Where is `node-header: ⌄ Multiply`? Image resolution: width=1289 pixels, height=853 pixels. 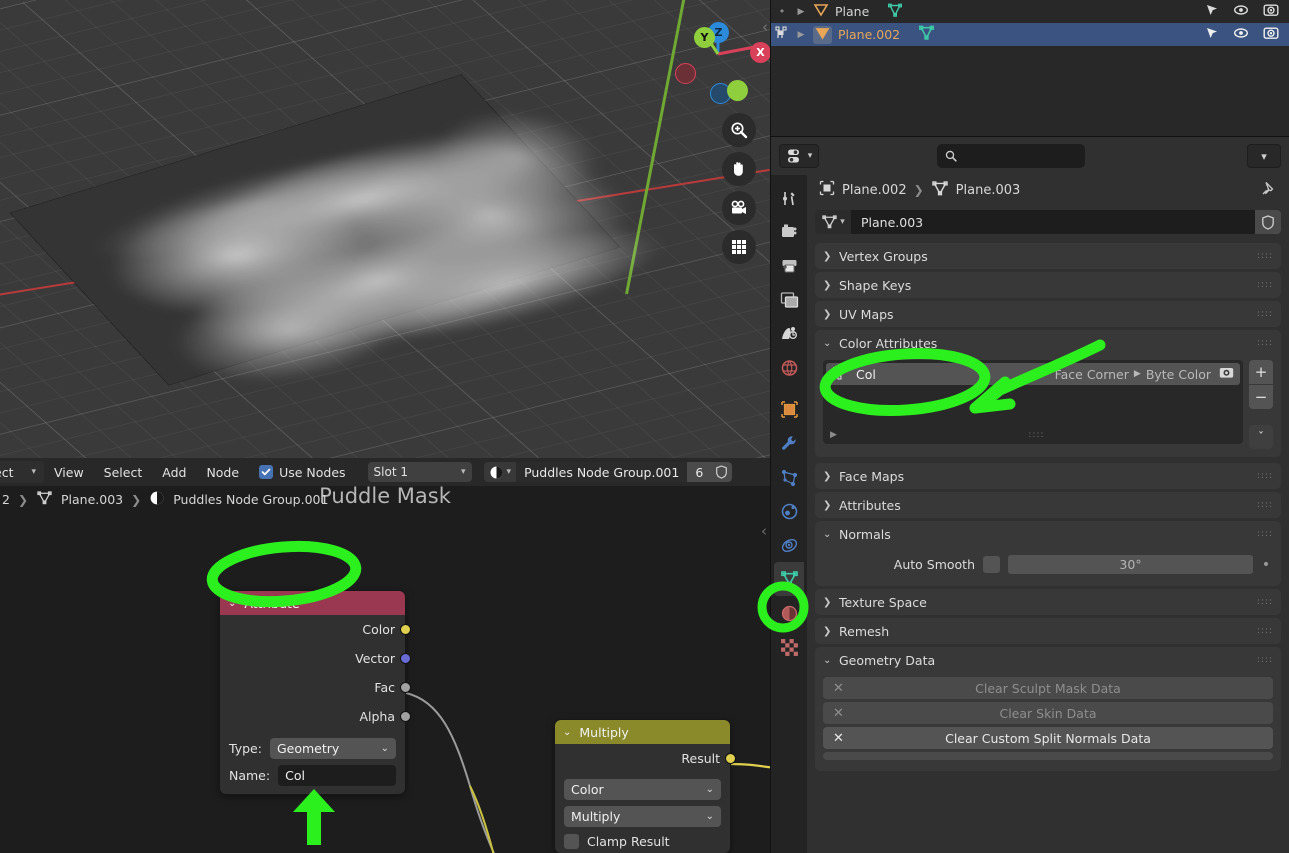
node-header: ⌄ Multiply is located at coordinates (642, 732).